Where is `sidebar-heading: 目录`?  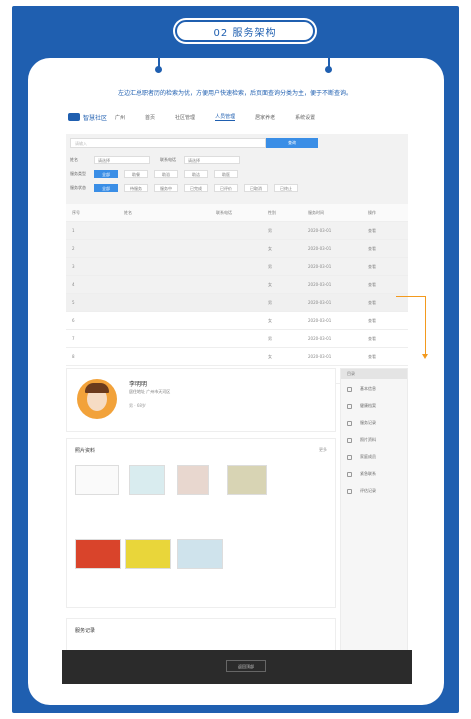 sidebar-heading: 目录 is located at coordinates (374, 374).